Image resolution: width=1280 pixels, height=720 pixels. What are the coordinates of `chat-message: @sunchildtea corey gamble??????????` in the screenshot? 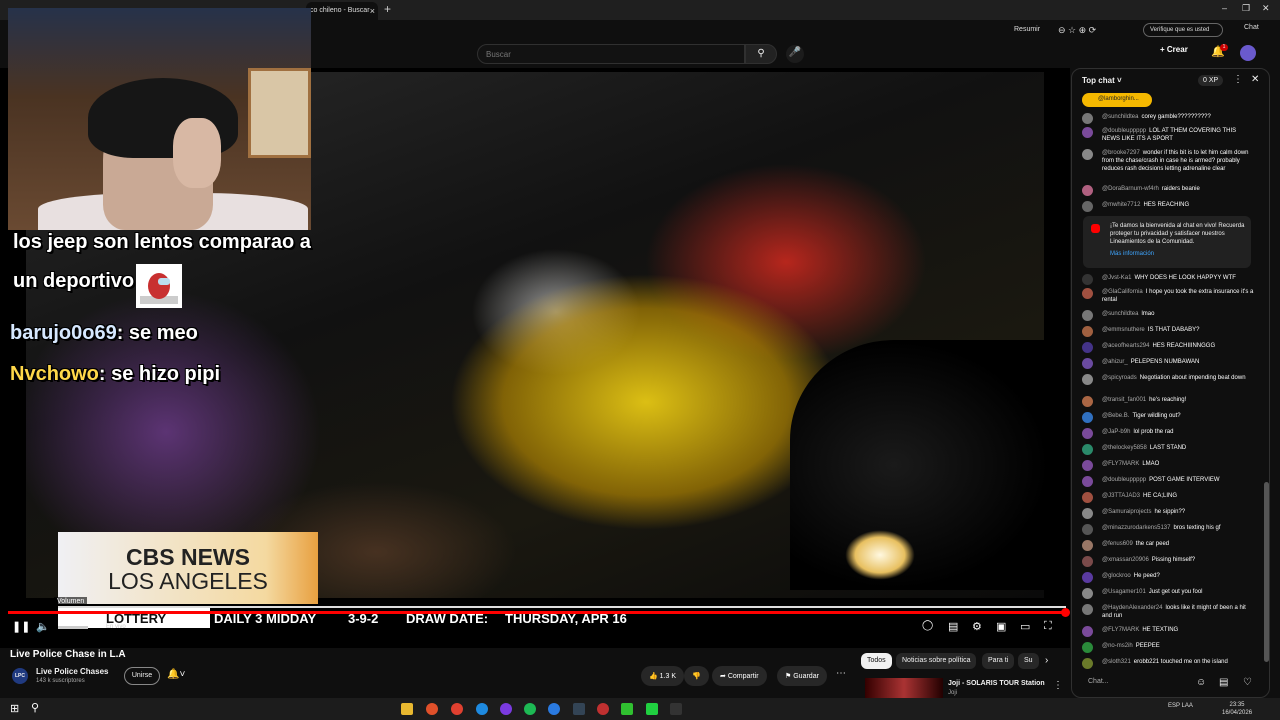 It's located at (1168, 118).